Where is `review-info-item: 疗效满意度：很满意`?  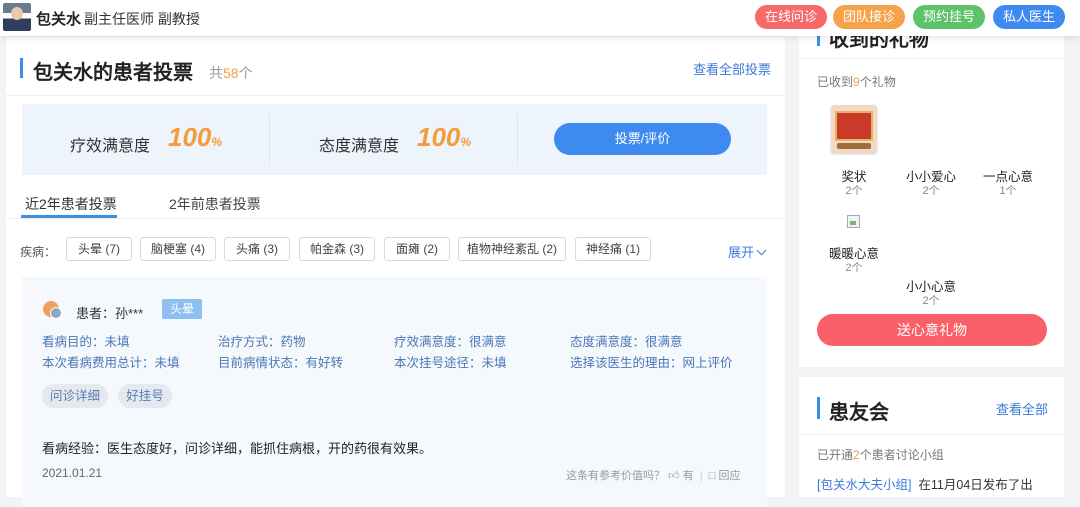 review-info-item: 疗效满意度：很满意 is located at coordinates (450, 342).